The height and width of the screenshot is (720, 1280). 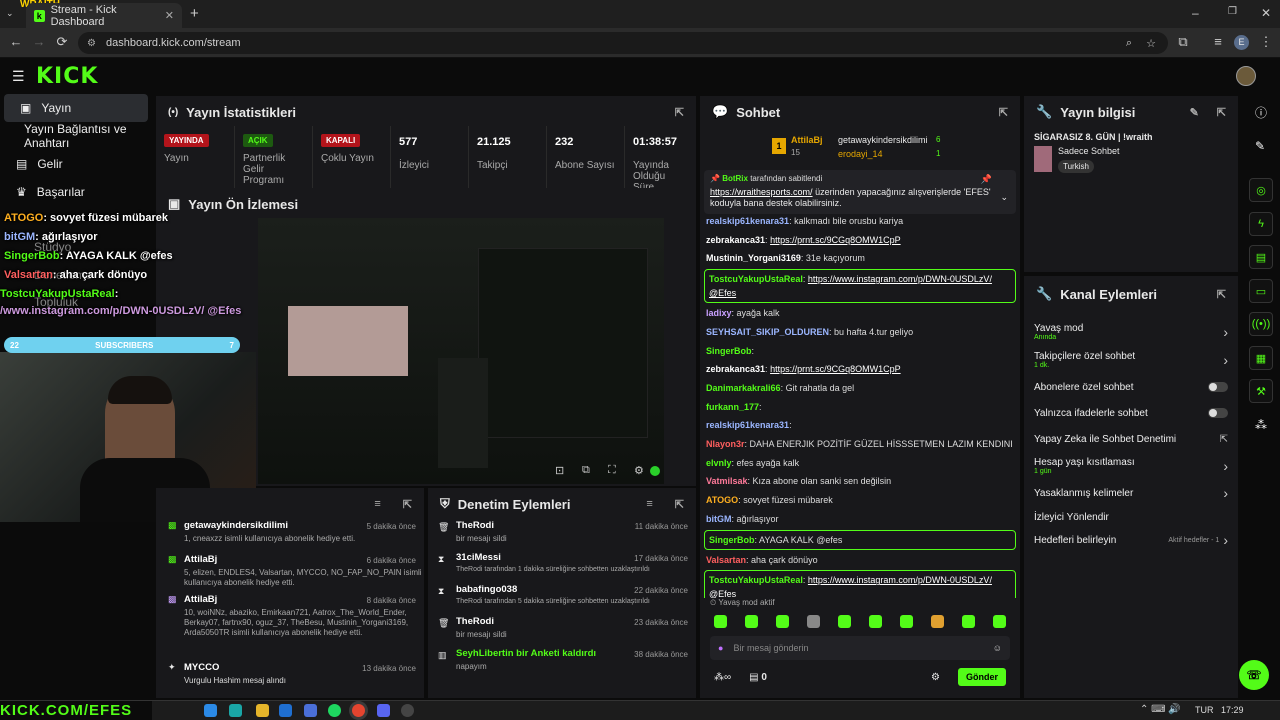 What do you see at coordinates (1004, 197) in the screenshot?
I see `expand-icon: ⌄` at bounding box center [1004, 197].